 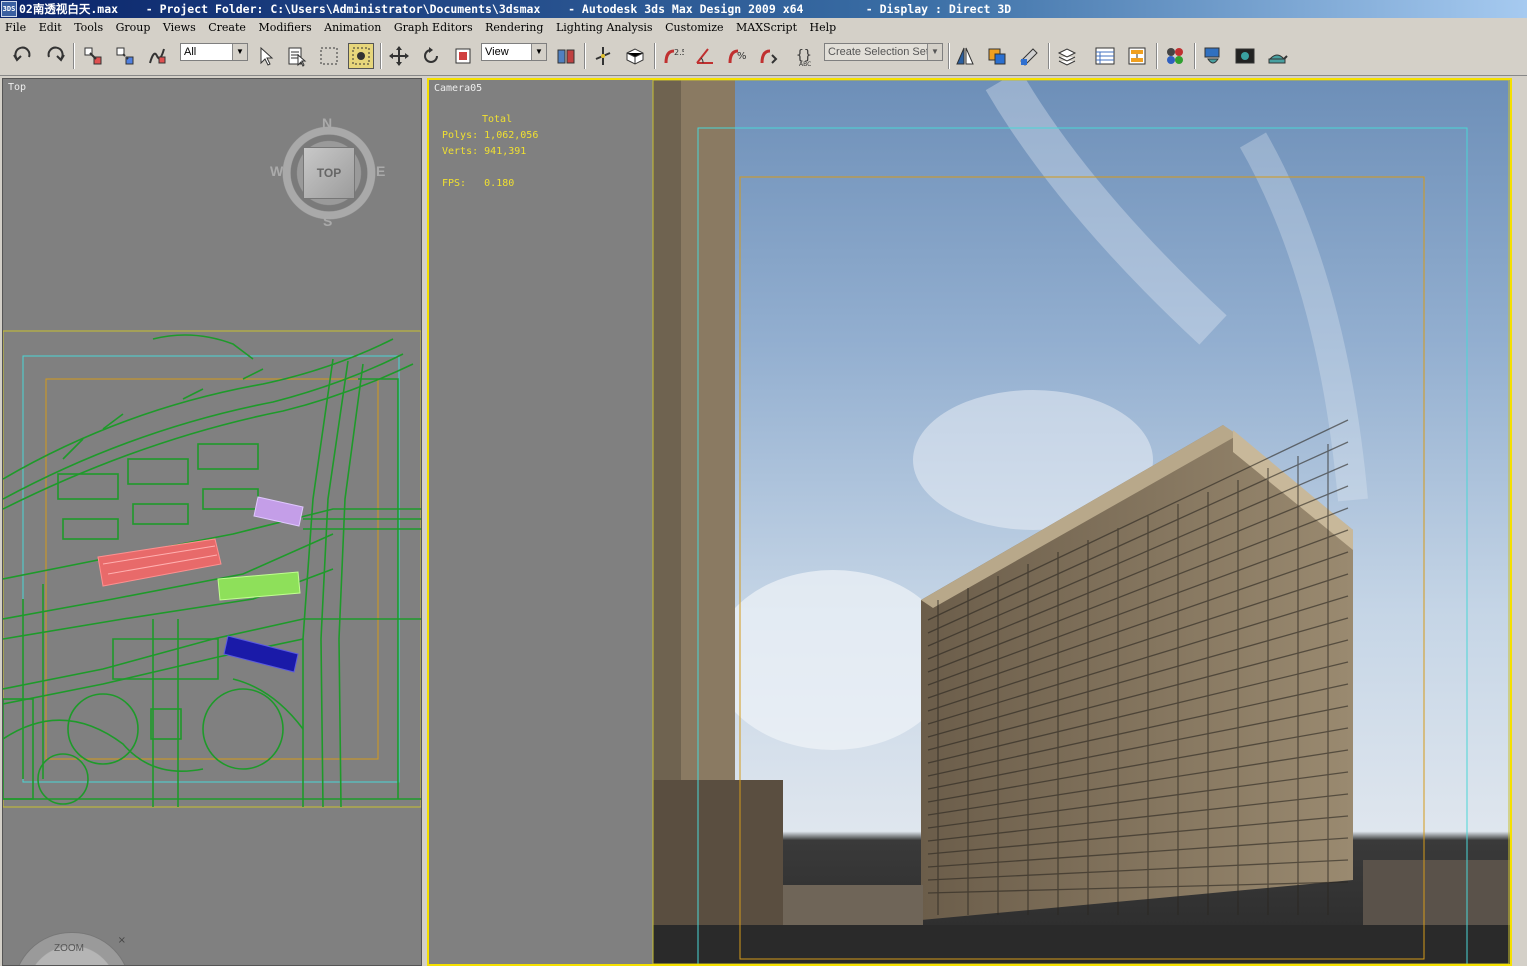 What do you see at coordinates (329, 56) in the screenshot?
I see `rectangular-selection-icon` at bounding box center [329, 56].